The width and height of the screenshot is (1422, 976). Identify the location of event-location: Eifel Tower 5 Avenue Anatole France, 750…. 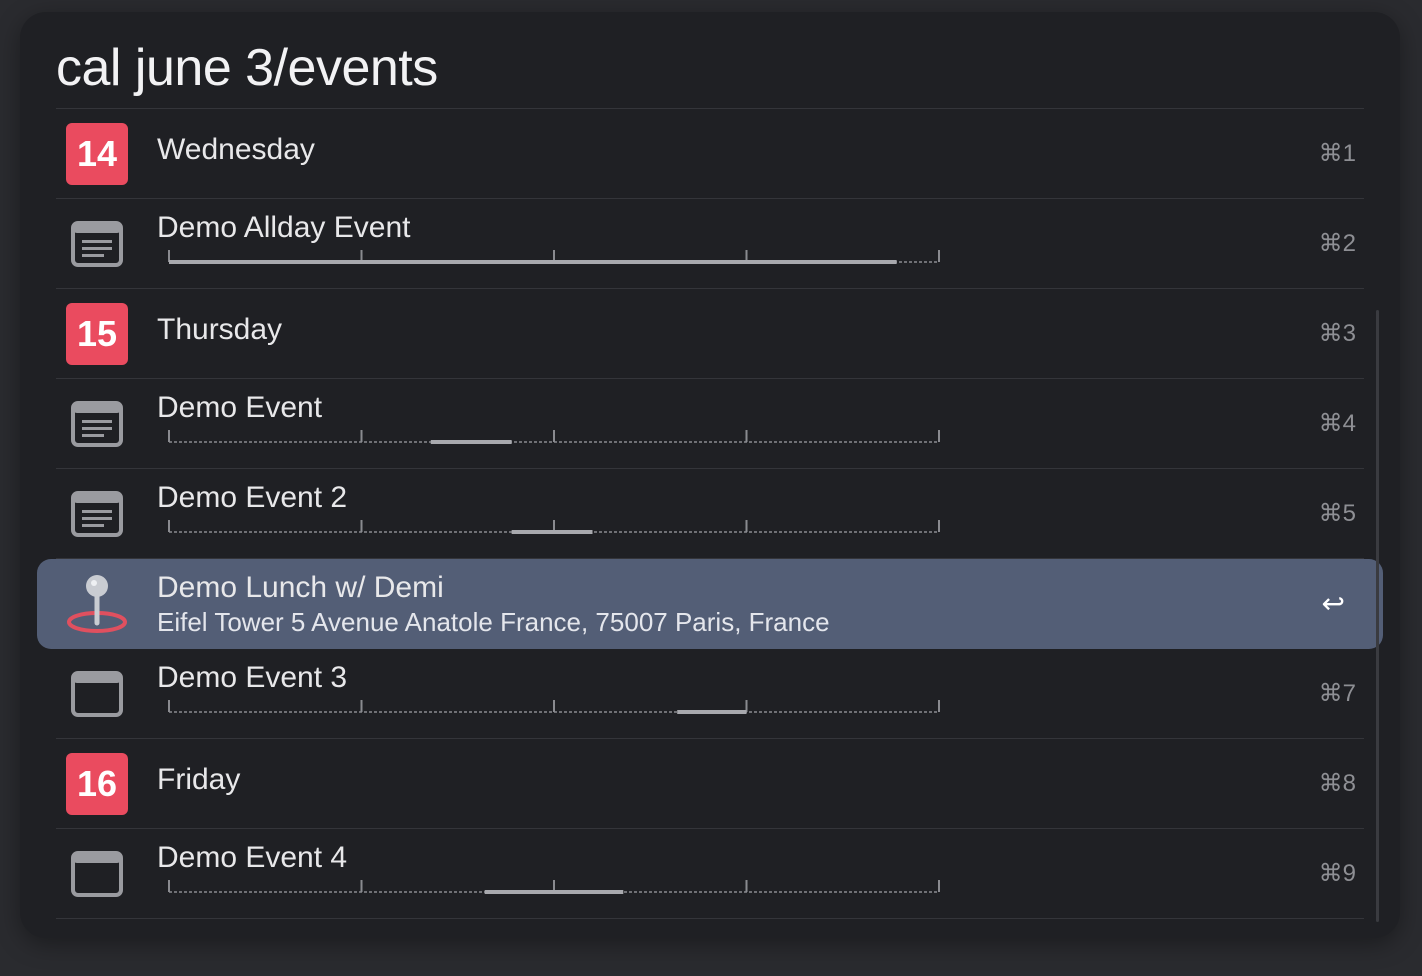
(493, 622).